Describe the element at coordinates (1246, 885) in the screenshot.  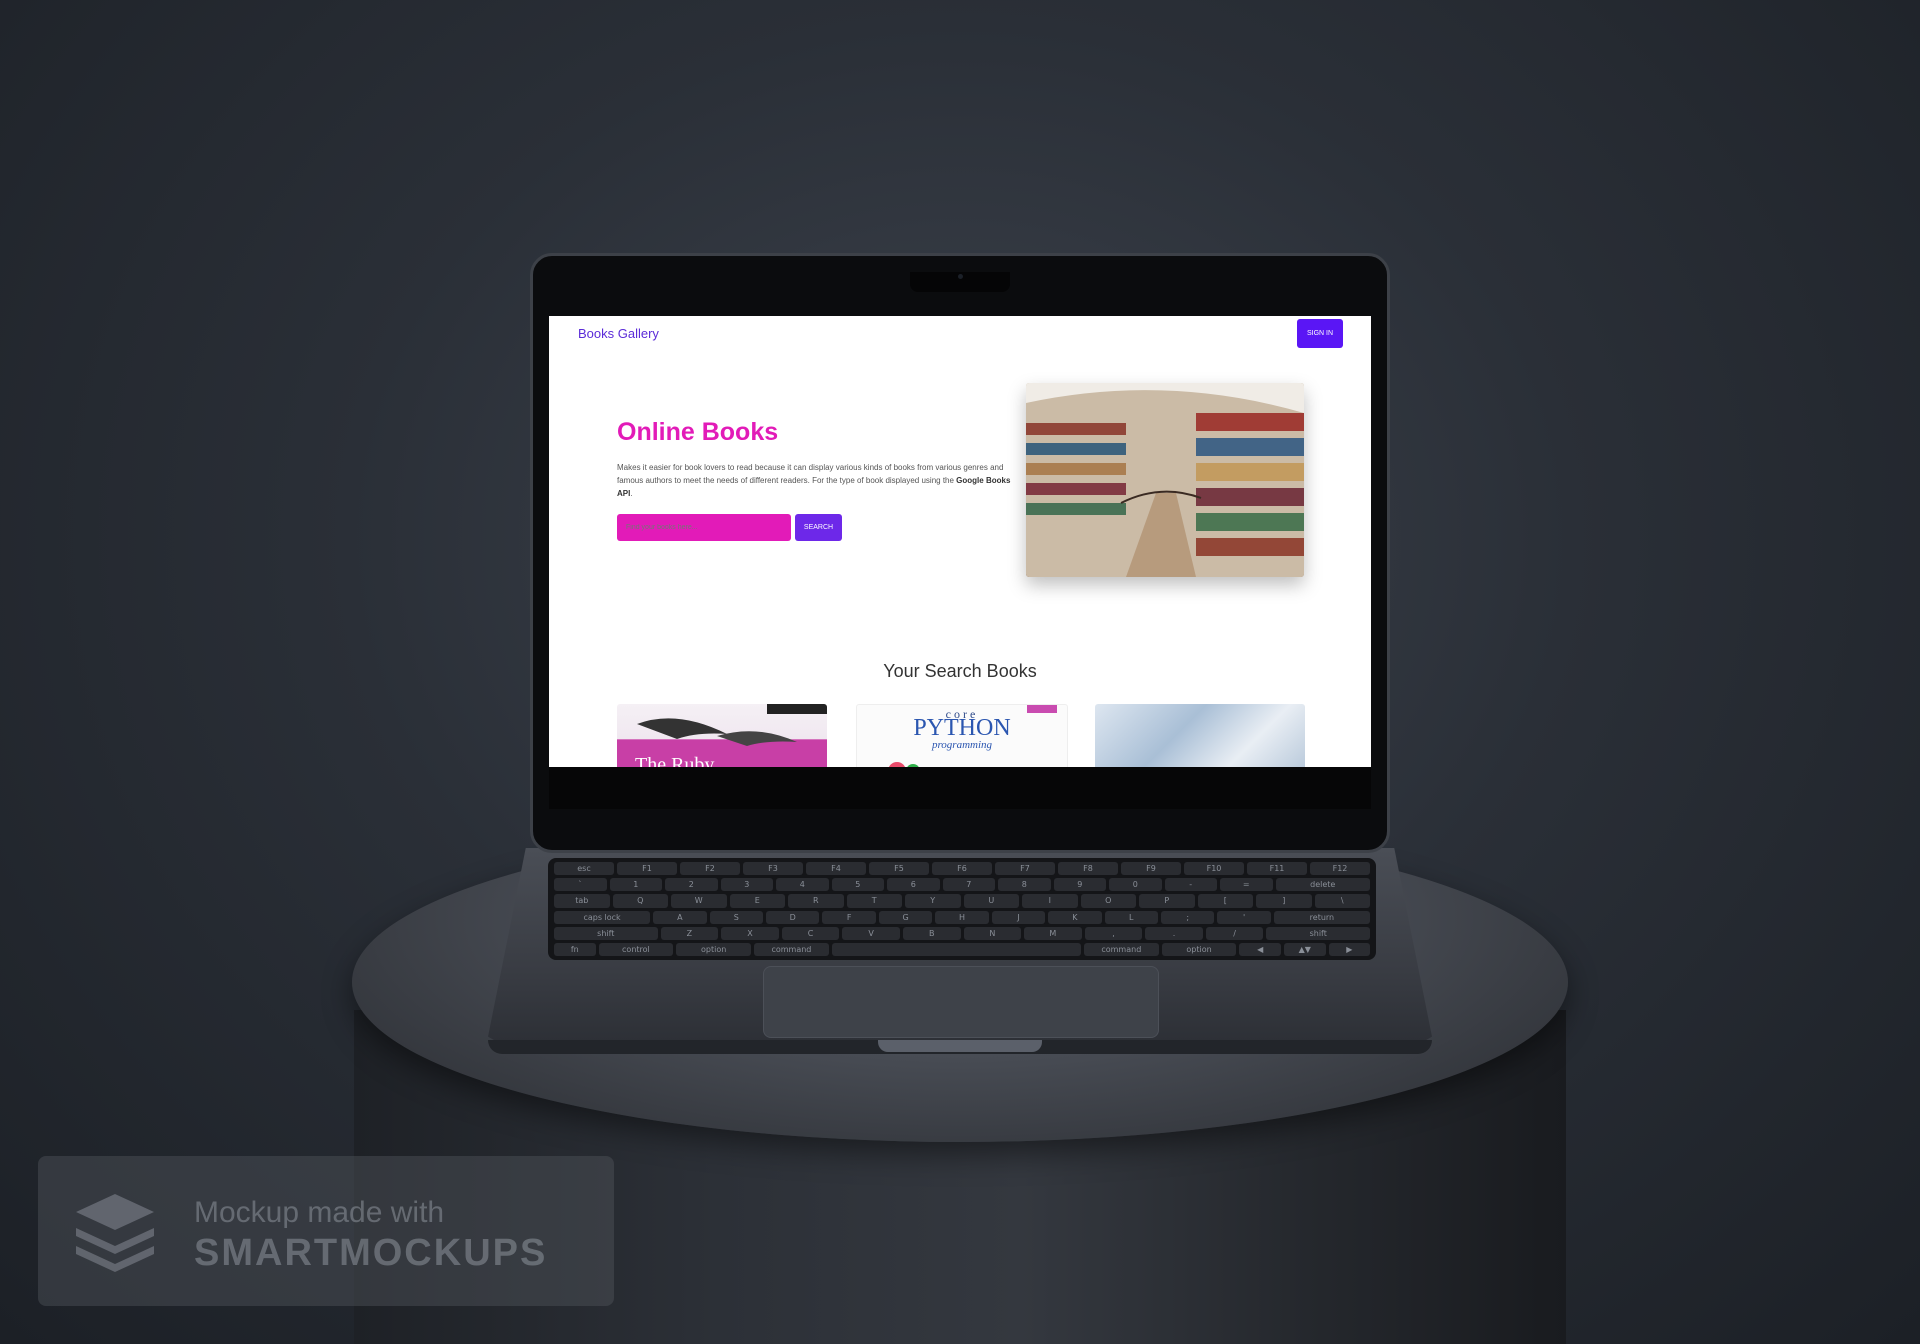
I see `keyboard-key: =` at that location.